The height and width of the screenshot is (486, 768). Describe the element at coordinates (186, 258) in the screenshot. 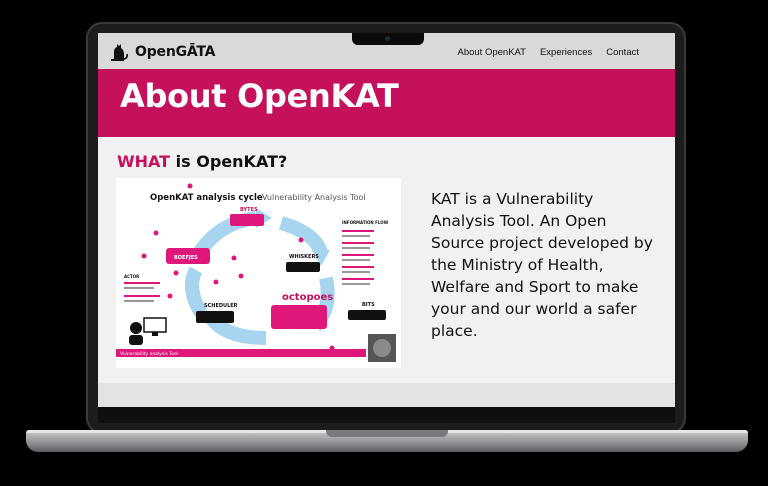

I see `node-boefjes-label: BOEFJES` at that location.